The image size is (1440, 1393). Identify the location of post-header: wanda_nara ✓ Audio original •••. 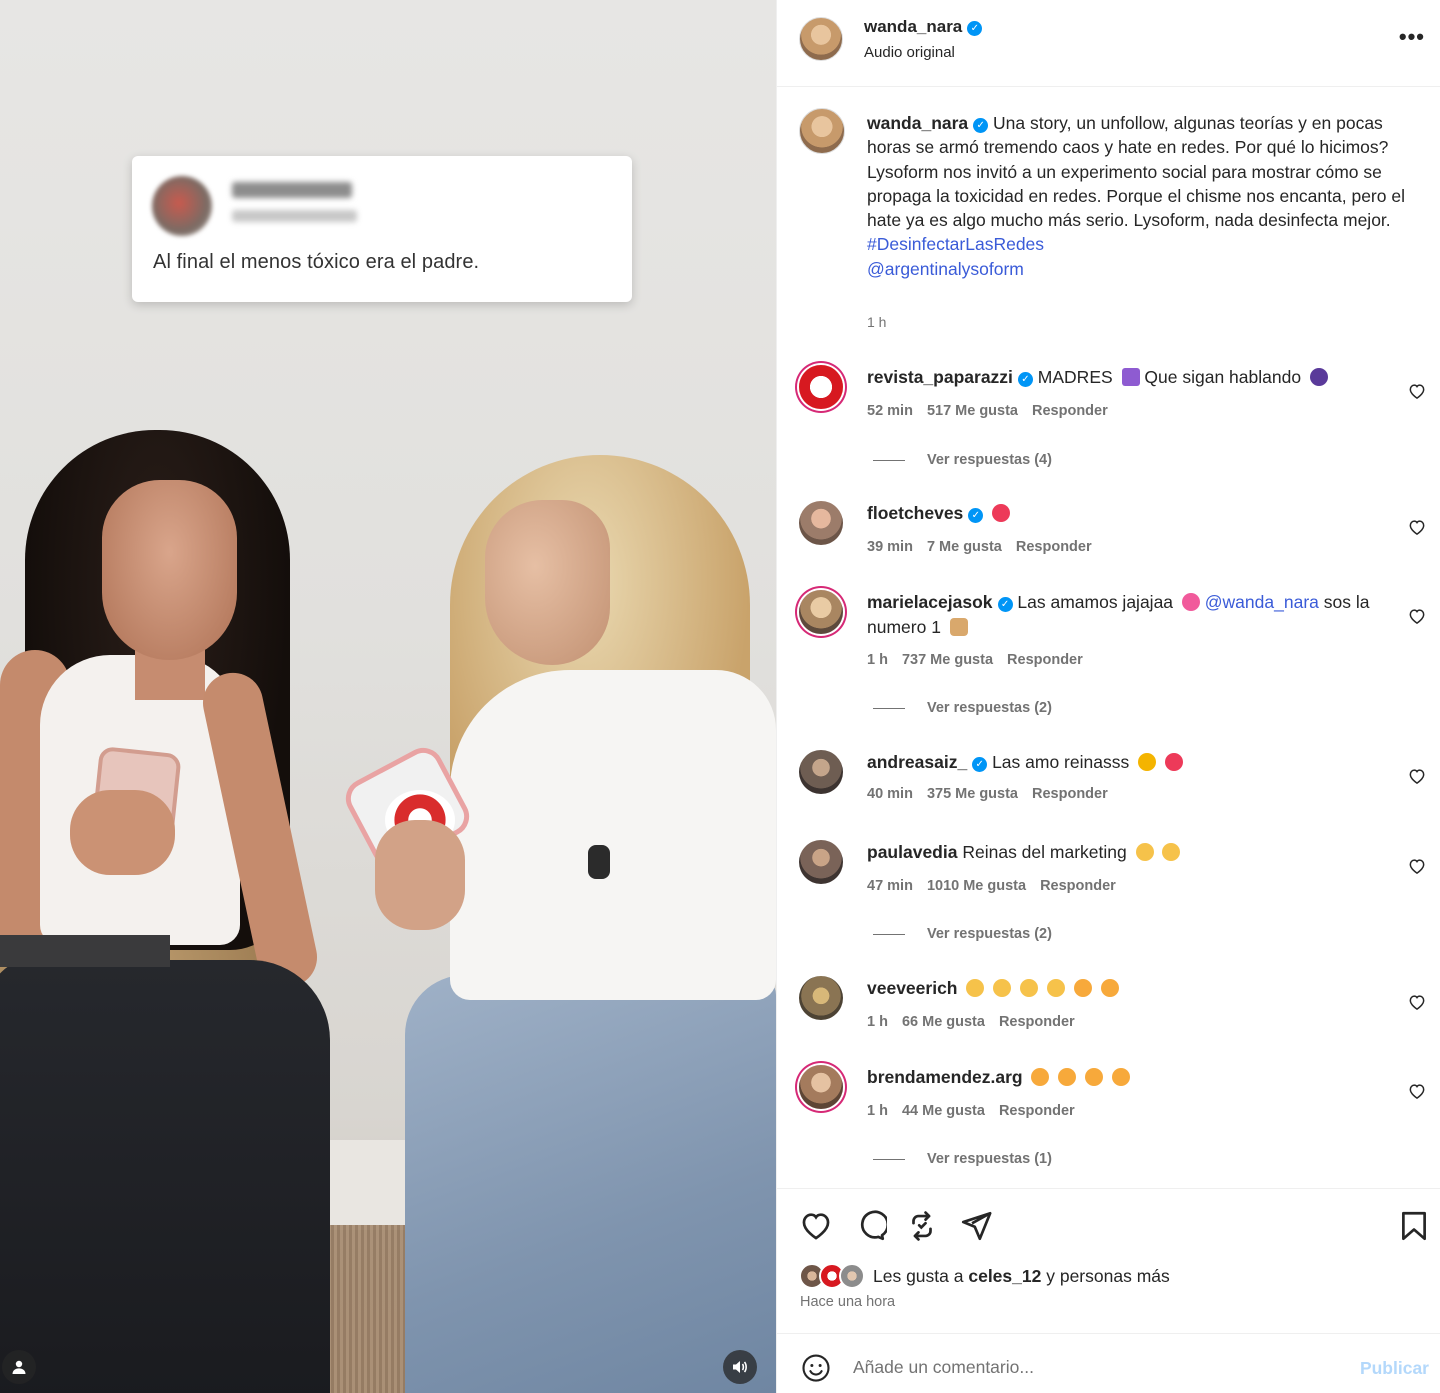
(1108, 43).